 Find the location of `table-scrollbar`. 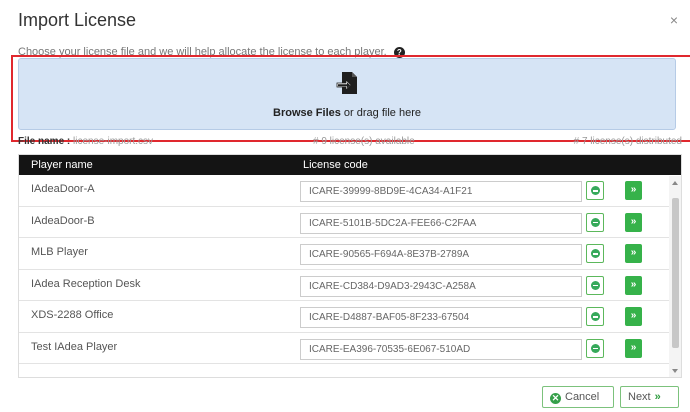

table-scrollbar is located at coordinates (675, 276).